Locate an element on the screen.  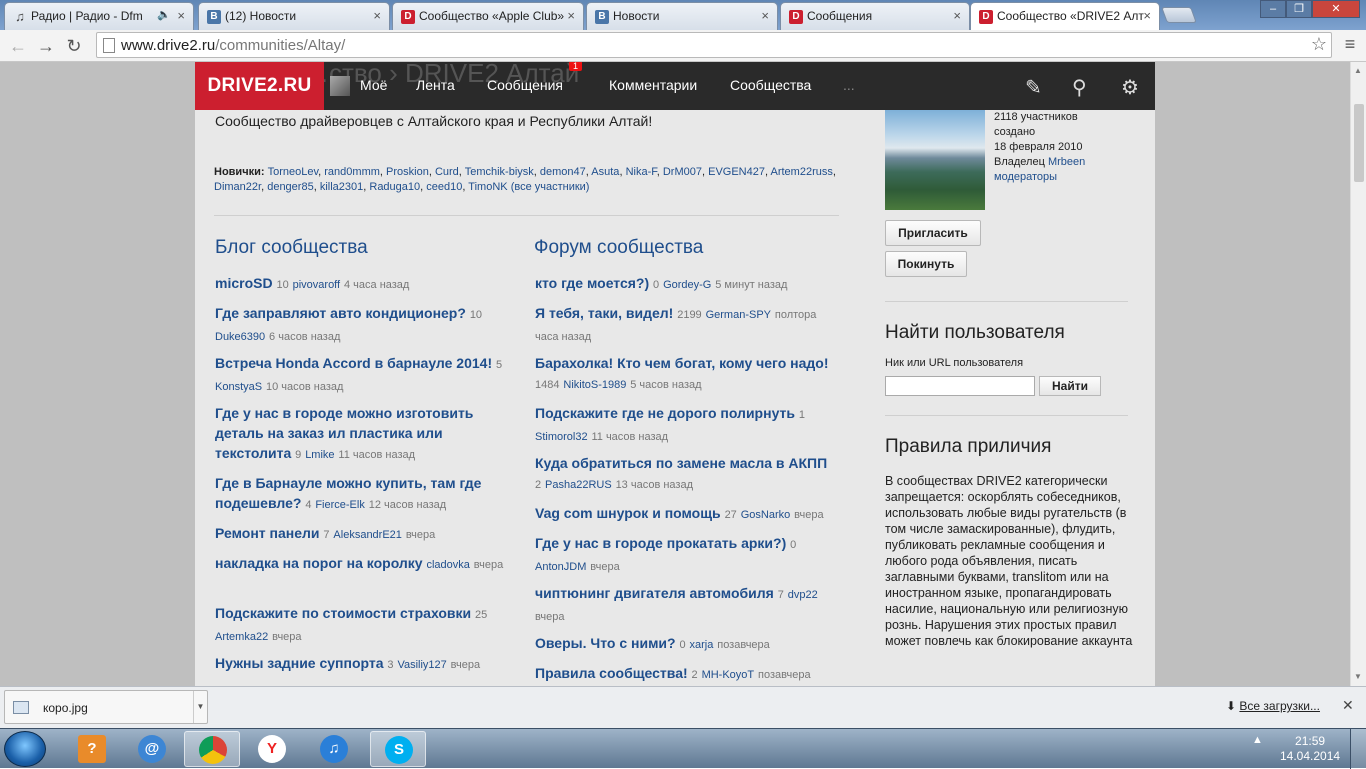
tab-drive2-altay: D Сообщество «DRIVE2 Алт × is located at coordinates (1065, 16).